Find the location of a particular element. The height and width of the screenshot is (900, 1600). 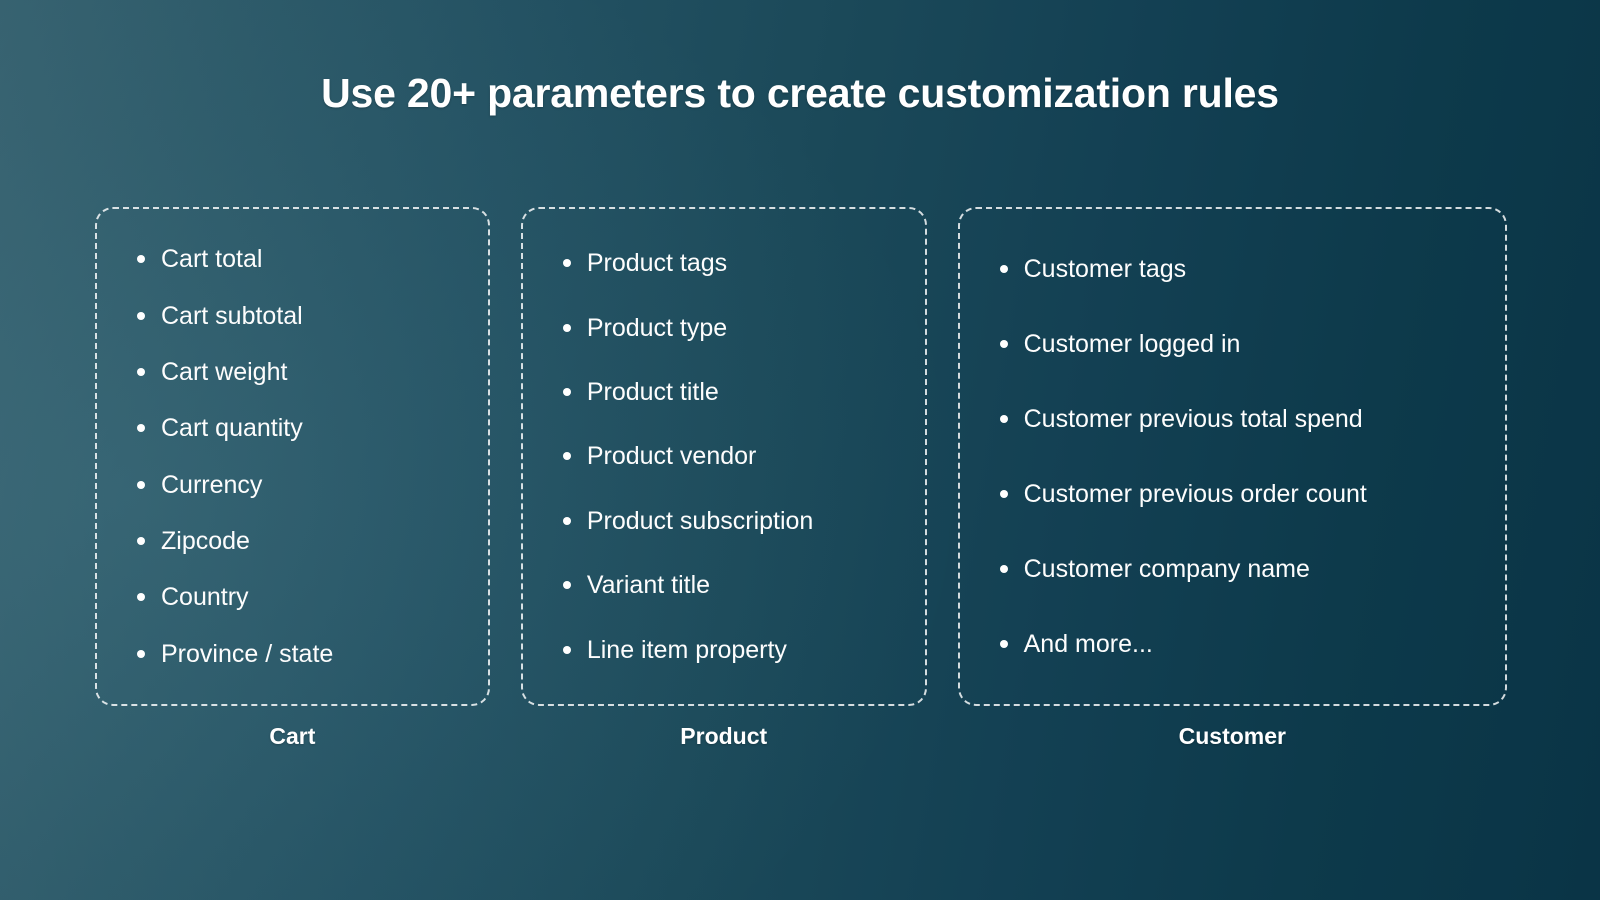

list-item: Product vendor is located at coordinates (728, 456).